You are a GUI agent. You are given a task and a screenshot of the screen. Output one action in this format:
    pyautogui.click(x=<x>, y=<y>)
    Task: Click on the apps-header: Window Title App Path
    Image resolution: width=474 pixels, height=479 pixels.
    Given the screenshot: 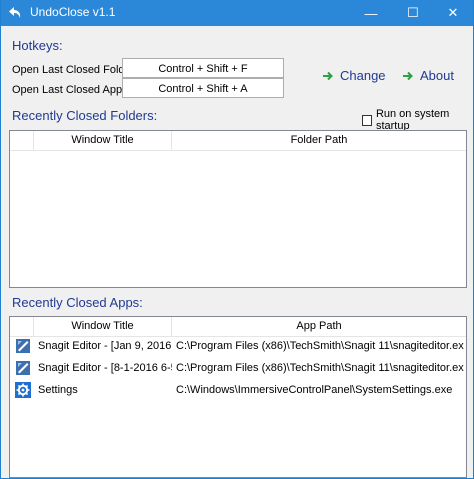 What is the action you would take?
    pyautogui.click(x=238, y=327)
    